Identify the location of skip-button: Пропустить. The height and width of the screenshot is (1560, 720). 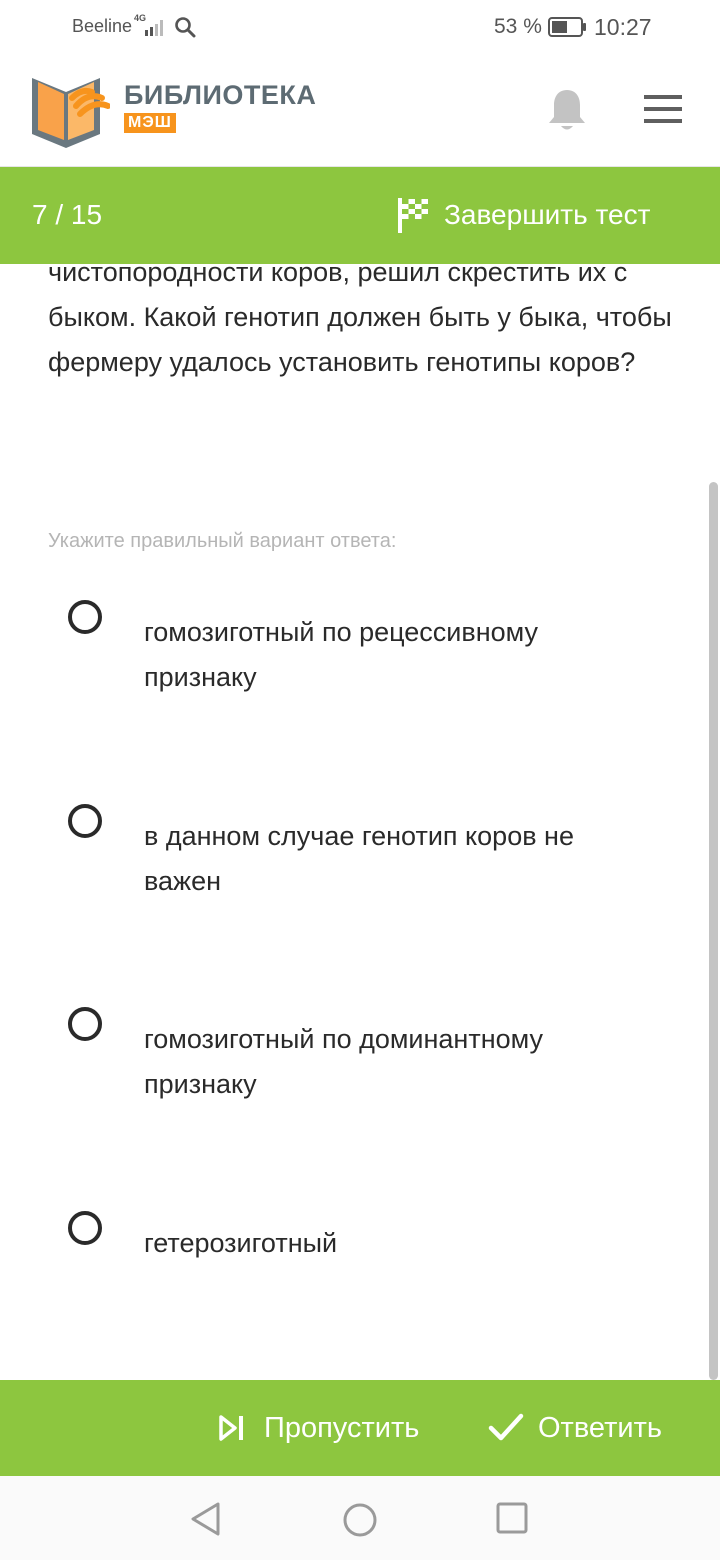
(318, 1428).